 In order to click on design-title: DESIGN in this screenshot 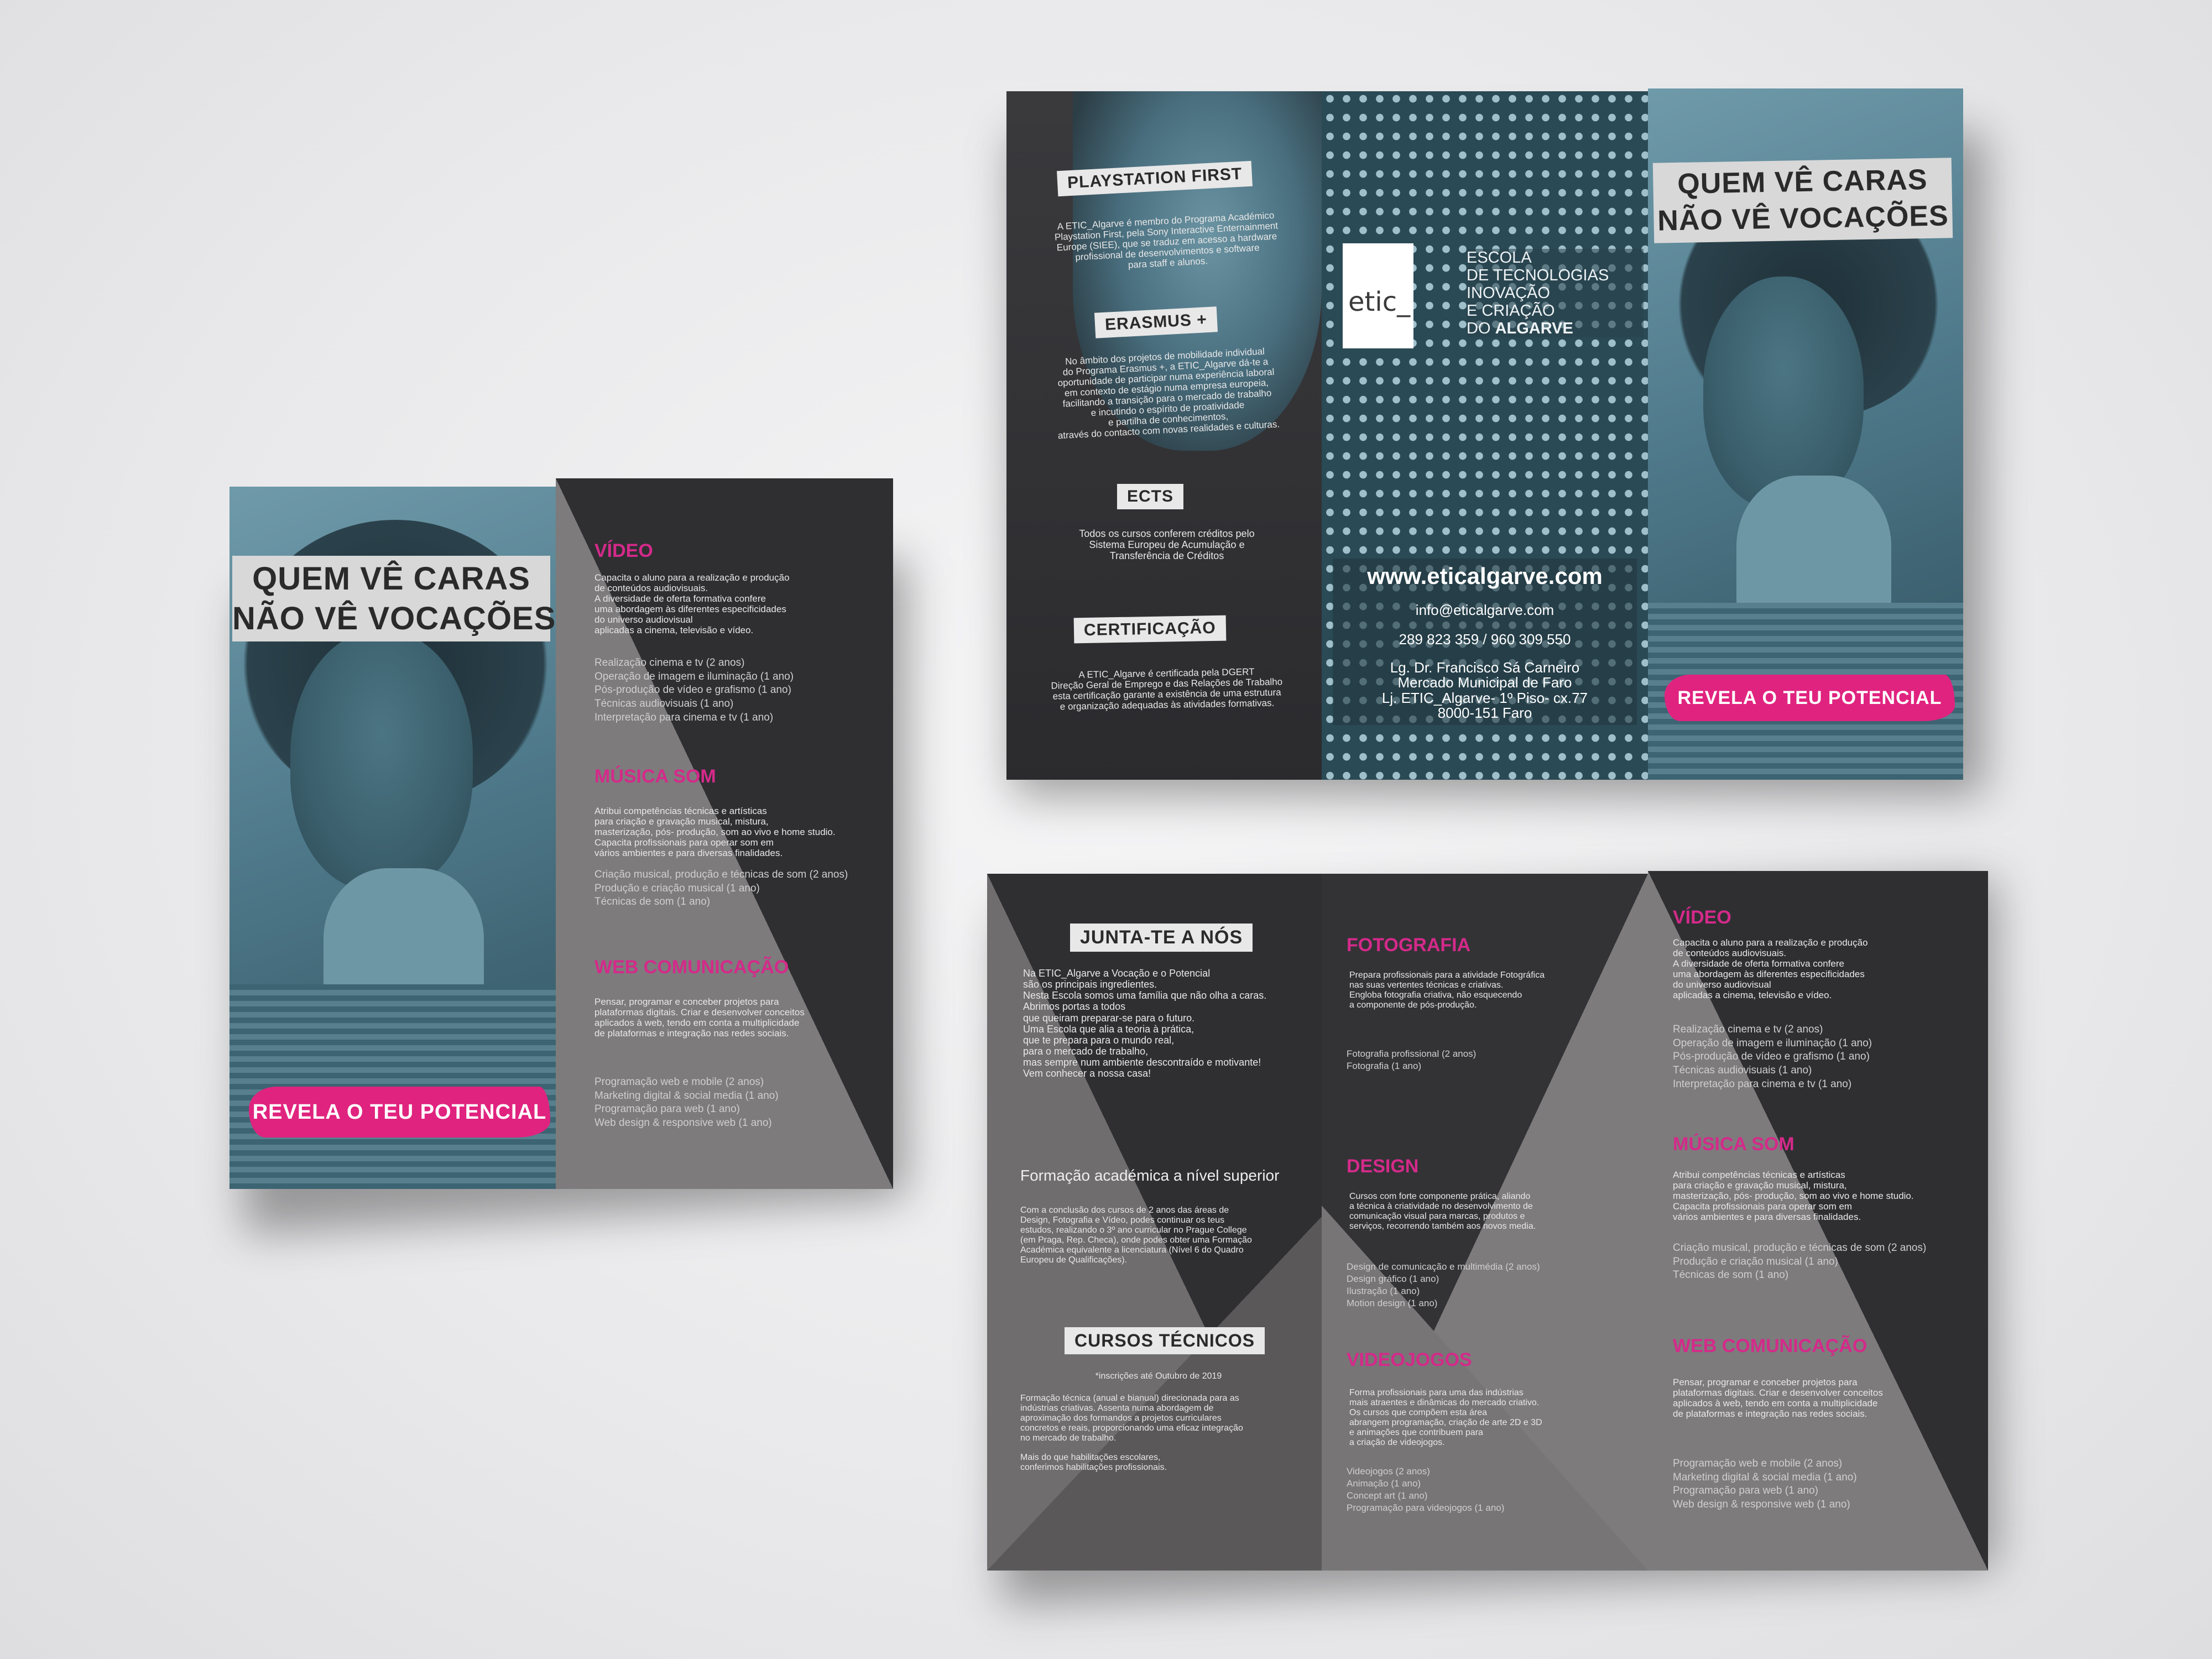, I will do `click(1383, 1167)`.